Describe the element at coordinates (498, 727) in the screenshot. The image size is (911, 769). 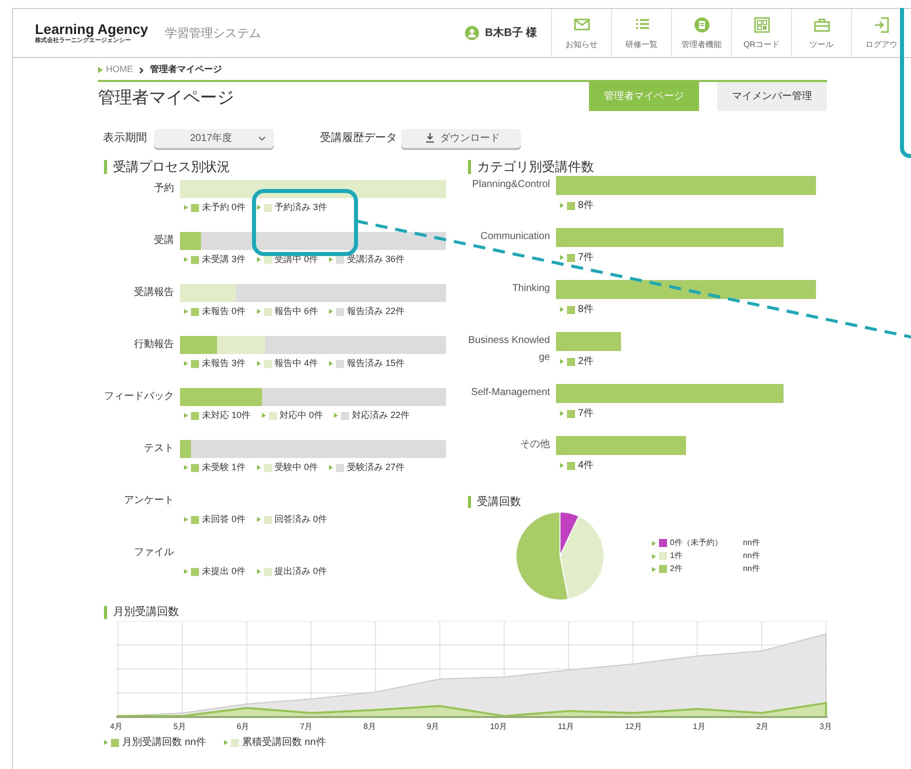
I see `axis-label: 10月` at that location.